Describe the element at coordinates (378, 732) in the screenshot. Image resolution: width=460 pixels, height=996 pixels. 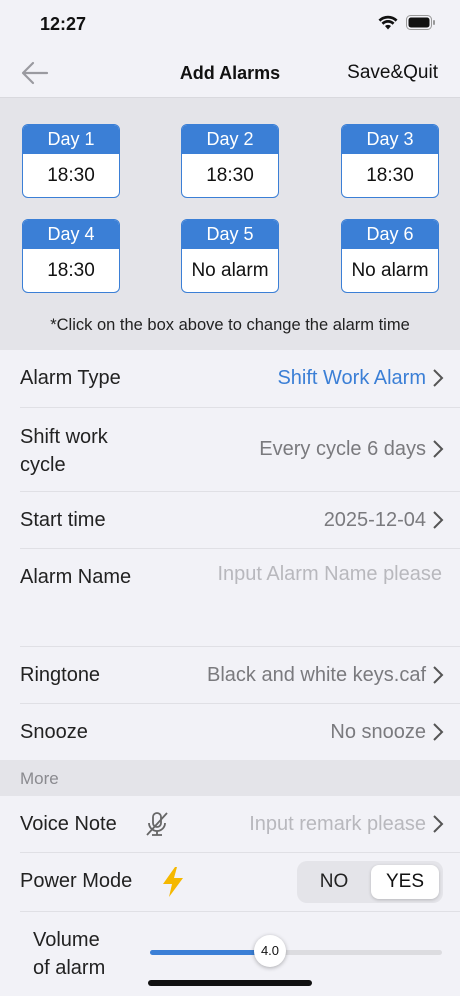
I see `snooze-value: No snooze` at that location.